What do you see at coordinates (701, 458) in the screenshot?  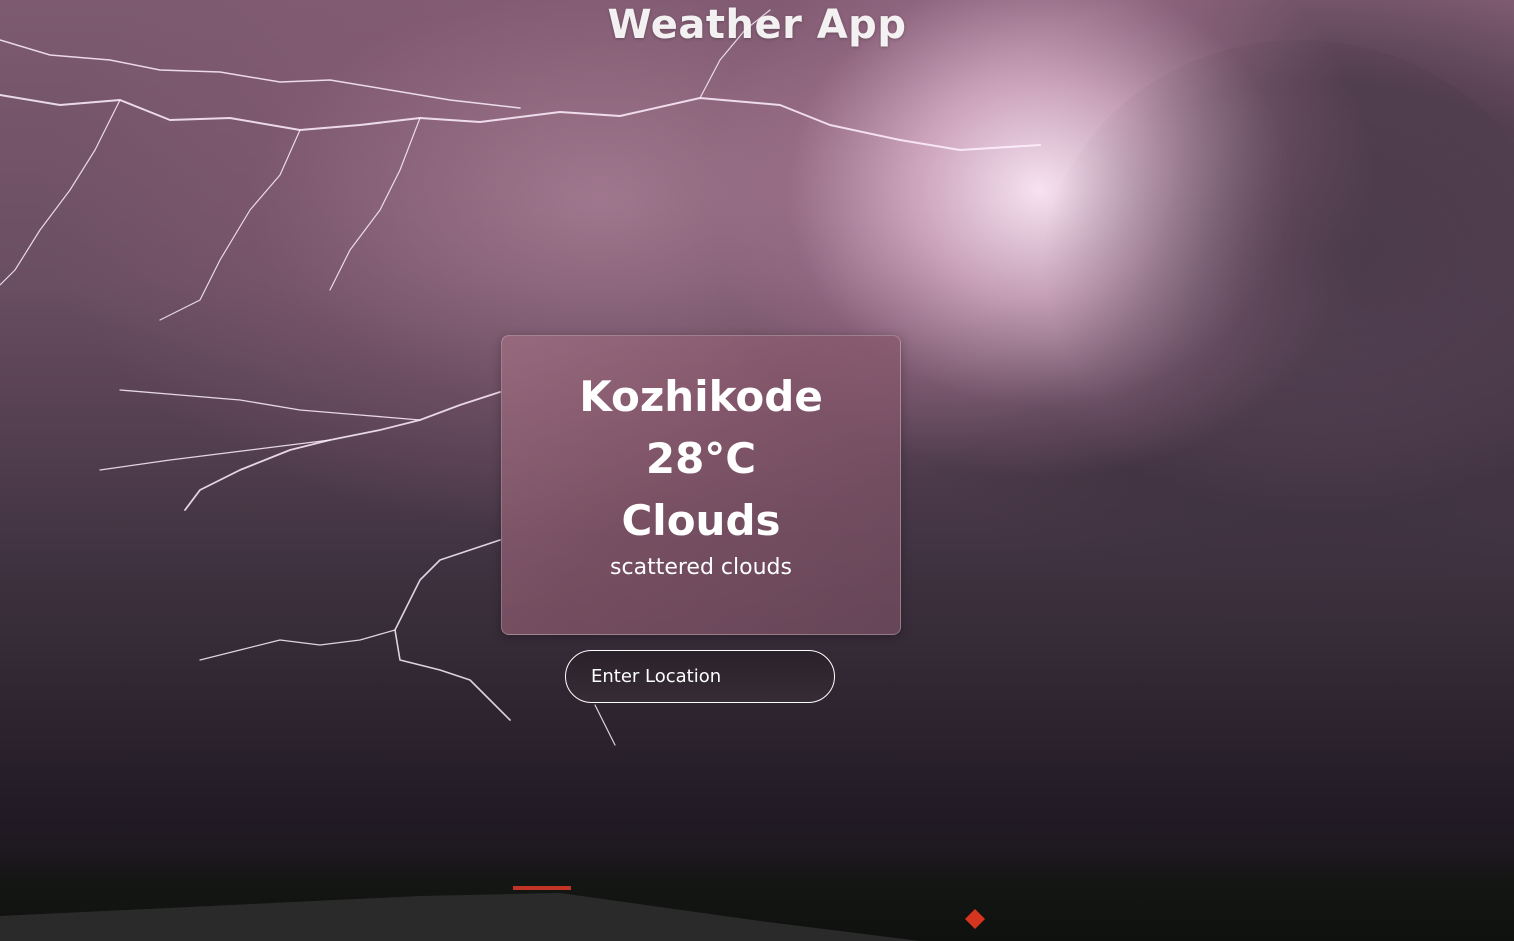 I see `temperature: 28°C` at bounding box center [701, 458].